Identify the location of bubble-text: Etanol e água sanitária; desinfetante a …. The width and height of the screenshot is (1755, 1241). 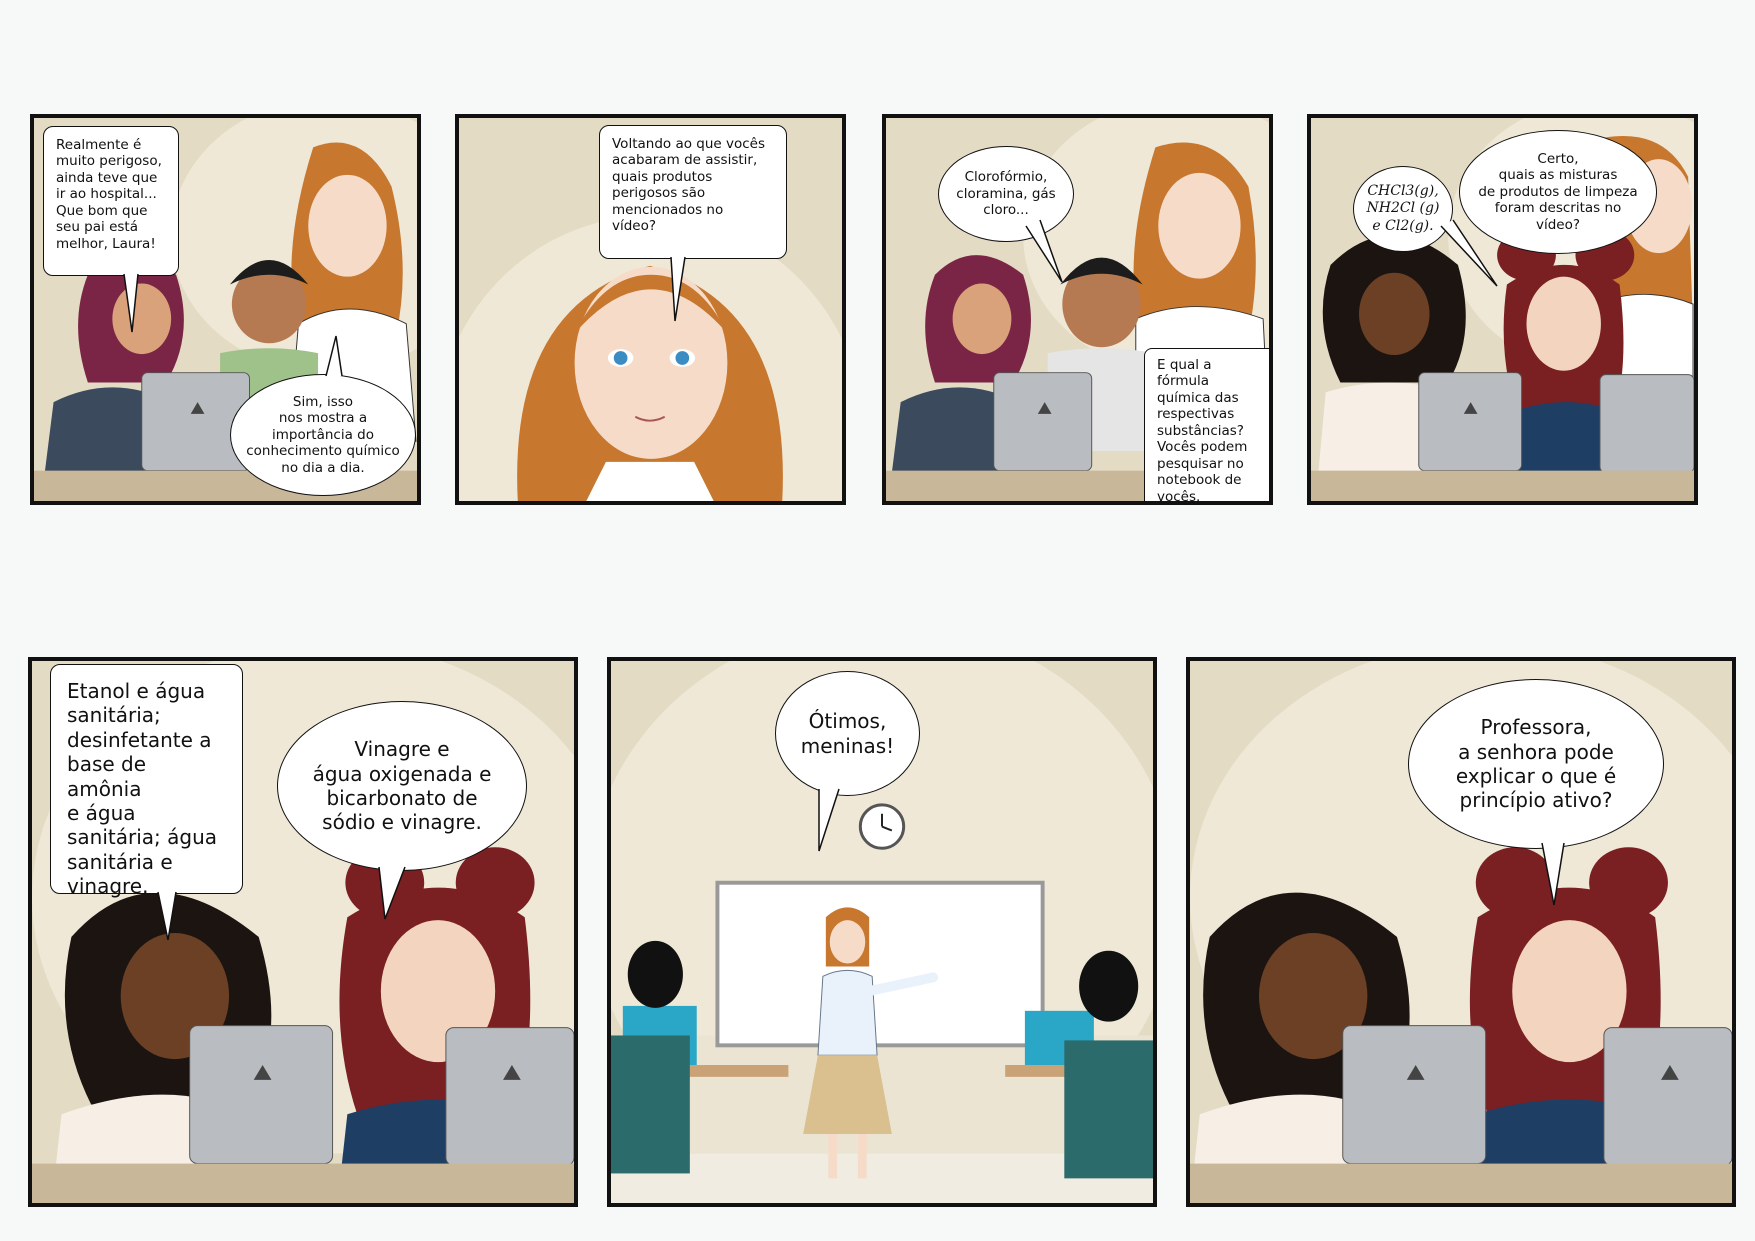
(142, 789).